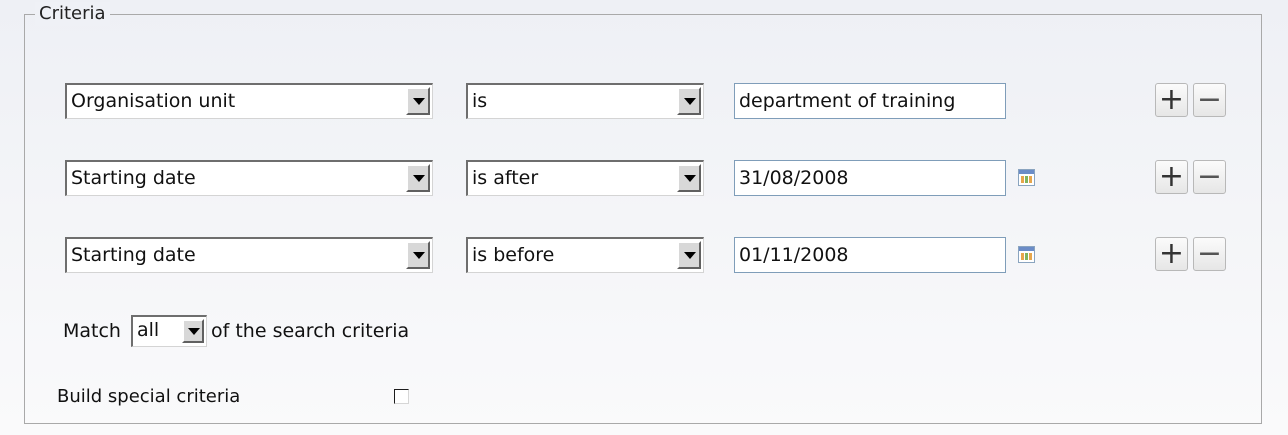 The image size is (1288, 435). Describe the element at coordinates (92, 331) in the screenshot. I see `match-label: Match` at that location.